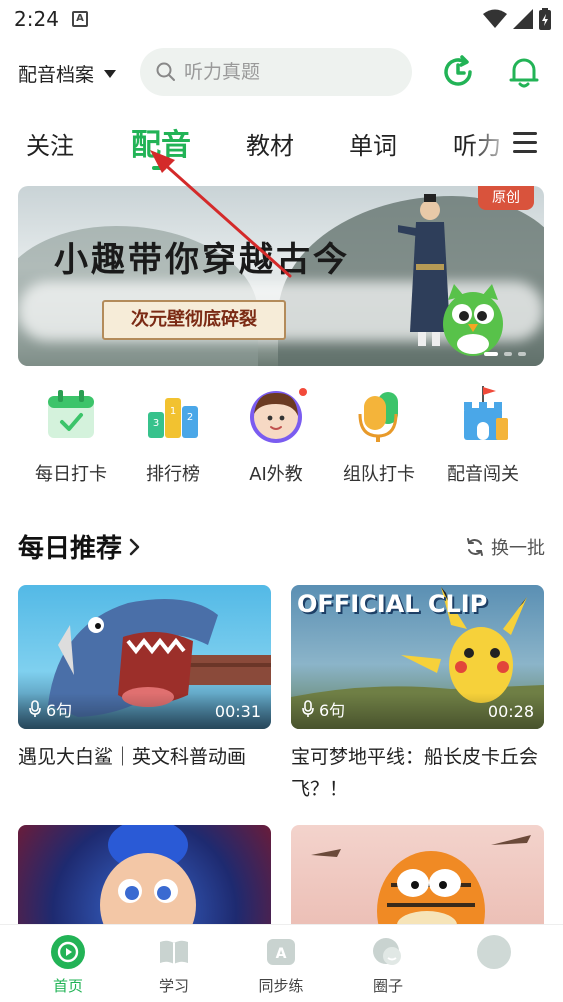  What do you see at coordinates (494, 952) in the screenshot?
I see `profile-avatar-icon` at bounding box center [494, 952].